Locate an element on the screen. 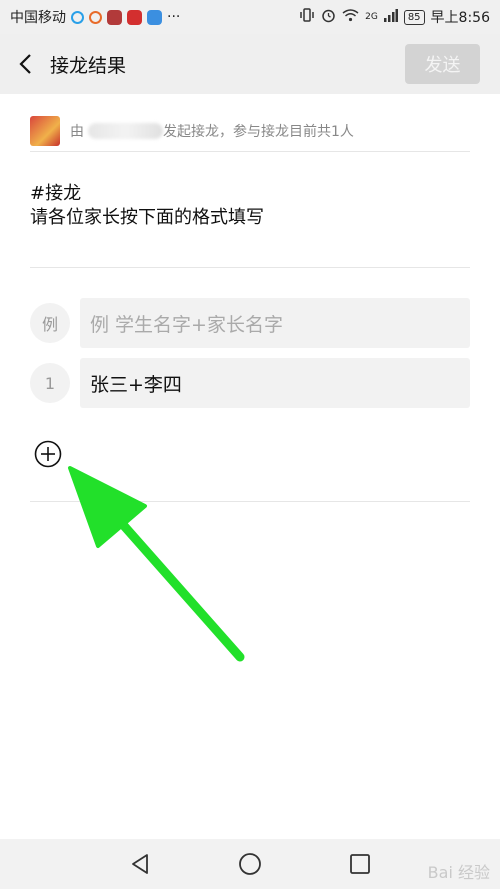  more-notifications-icon: ··· is located at coordinates (174, 17).